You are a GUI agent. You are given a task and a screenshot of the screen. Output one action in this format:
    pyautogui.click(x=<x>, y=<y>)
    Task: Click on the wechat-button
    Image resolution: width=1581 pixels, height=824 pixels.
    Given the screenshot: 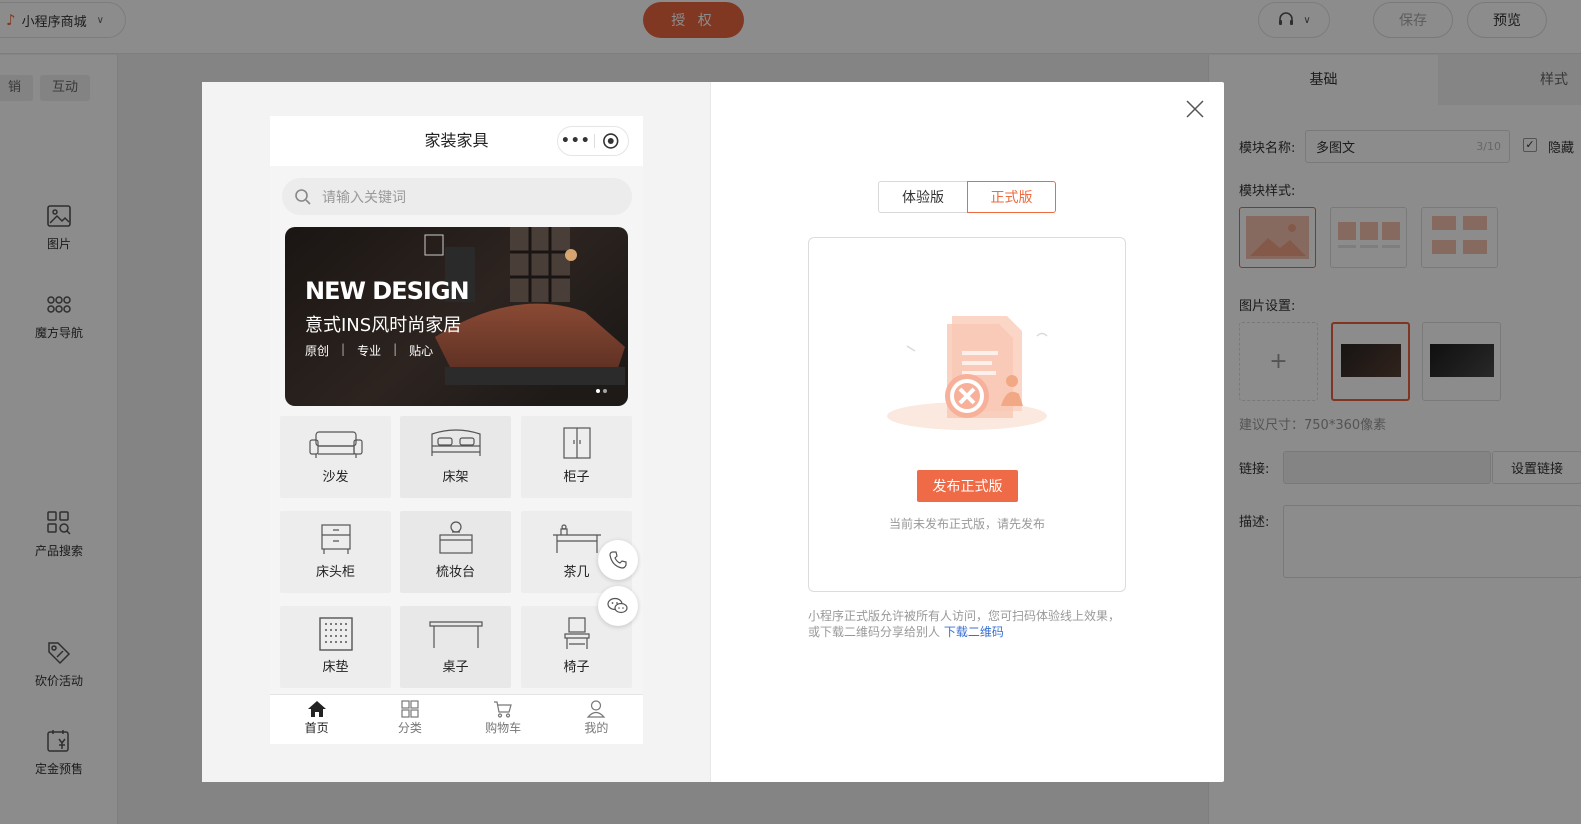 What is the action you would take?
    pyautogui.click(x=618, y=606)
    